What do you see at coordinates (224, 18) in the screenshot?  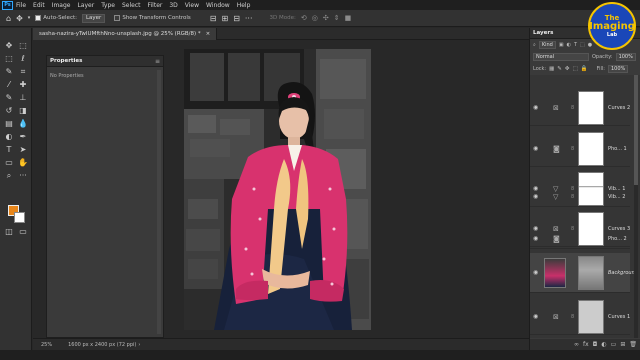 I see `align-center-icon: ⊞` at bounding box center [224, 18].